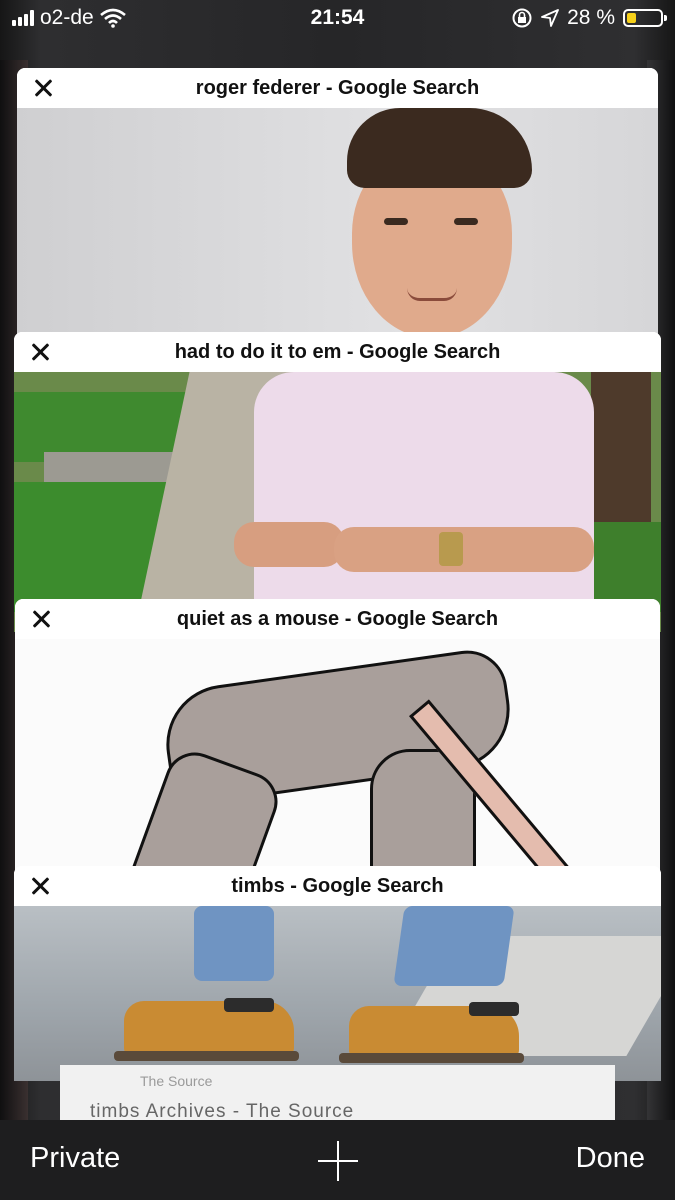  I want to click on tab-header: quiet as a mouse - Google Search, so click(337, 619).